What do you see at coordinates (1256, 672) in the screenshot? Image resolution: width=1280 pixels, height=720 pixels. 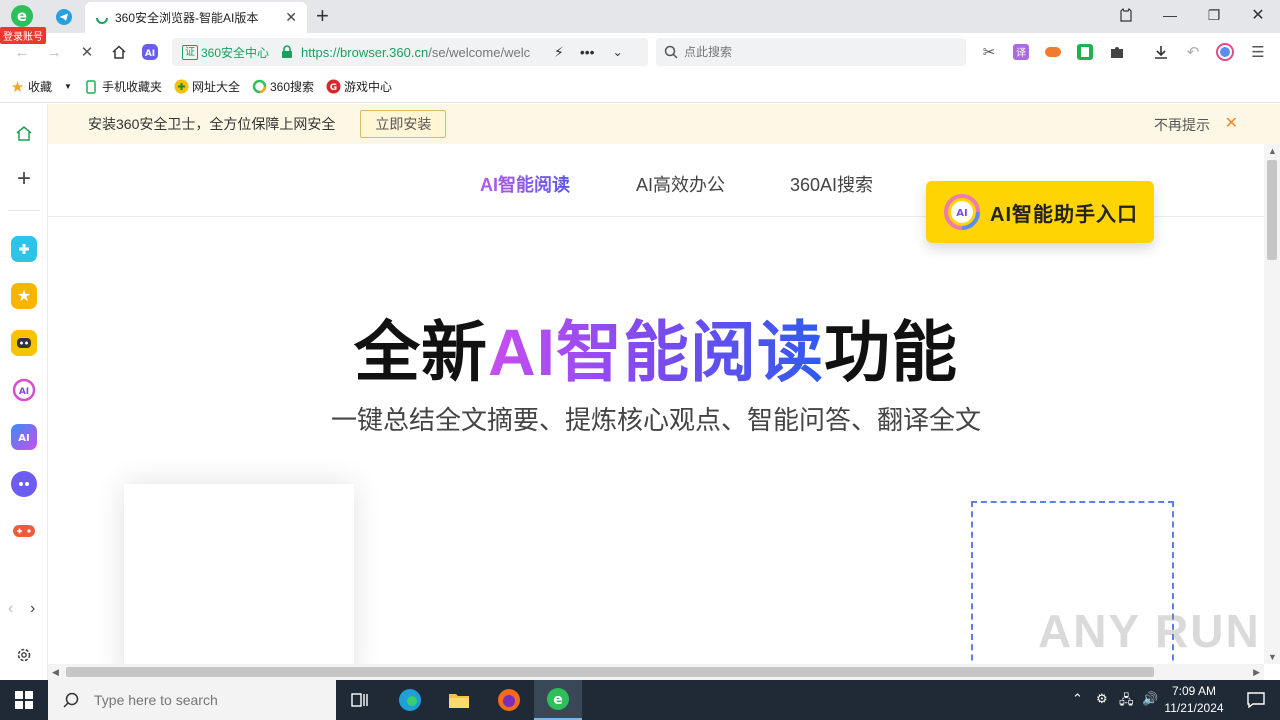 I see `scroll-right-icon: ▶` at bounding box center [1256, 672].